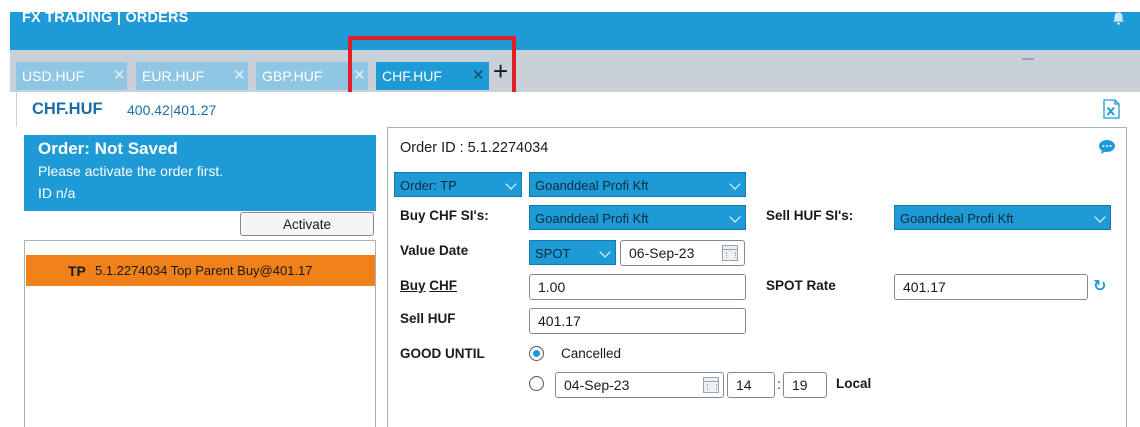 Image resolution: width=1140 pixels, height=427 pixels. I want to click on tab-label: USD.HUF, so click(53, 76).